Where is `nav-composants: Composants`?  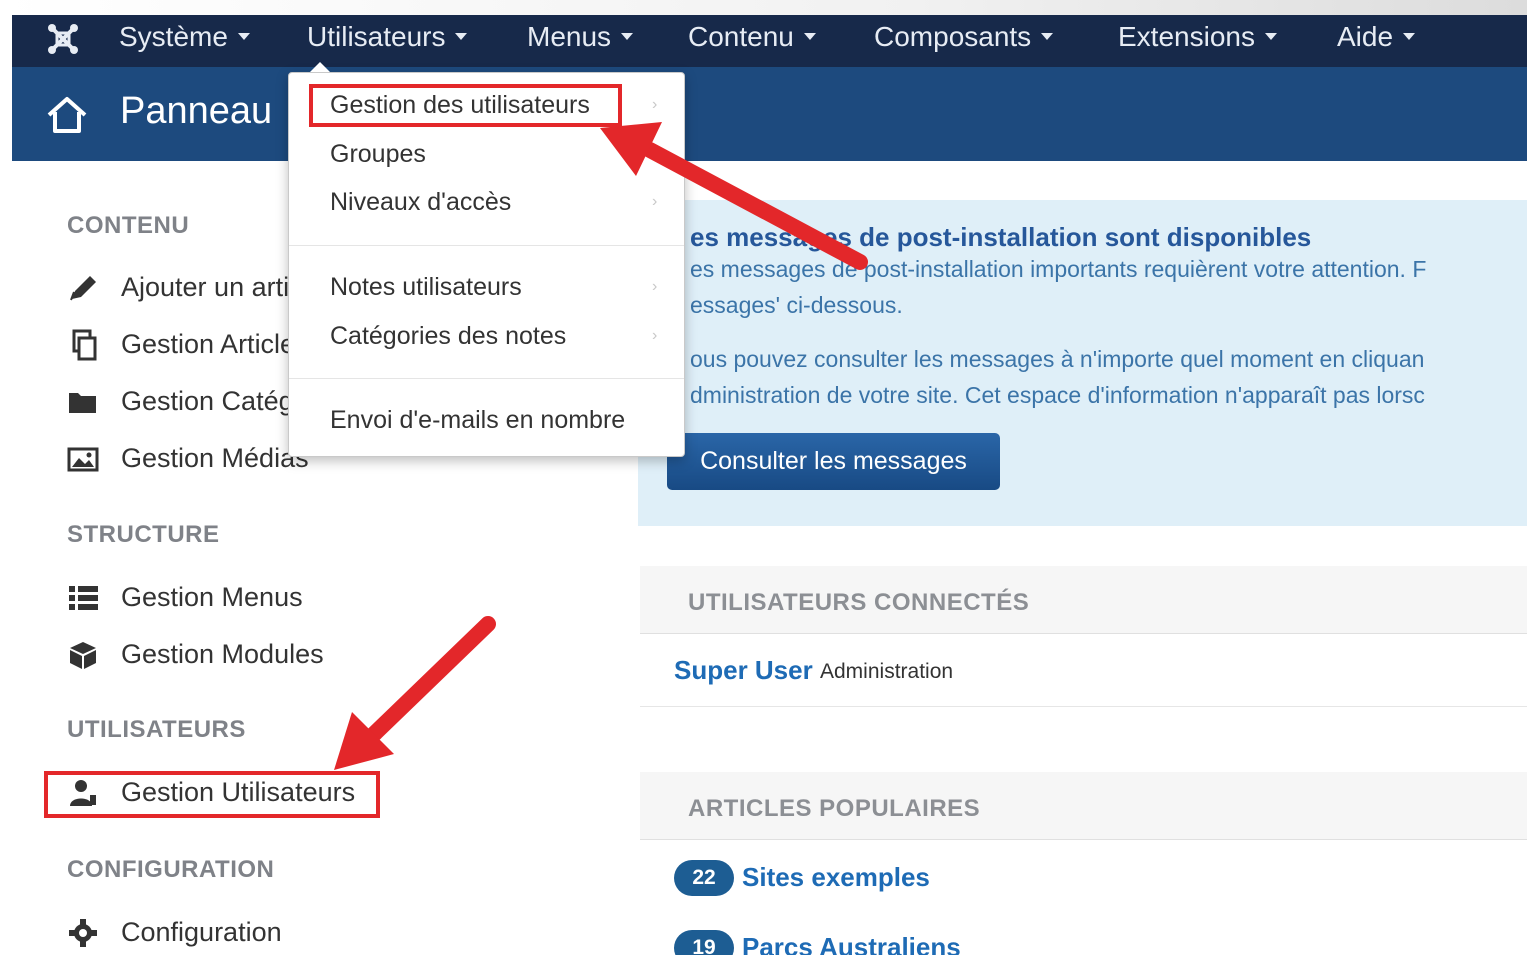 nav-composants: Composants is located at coordinates (964, 41).